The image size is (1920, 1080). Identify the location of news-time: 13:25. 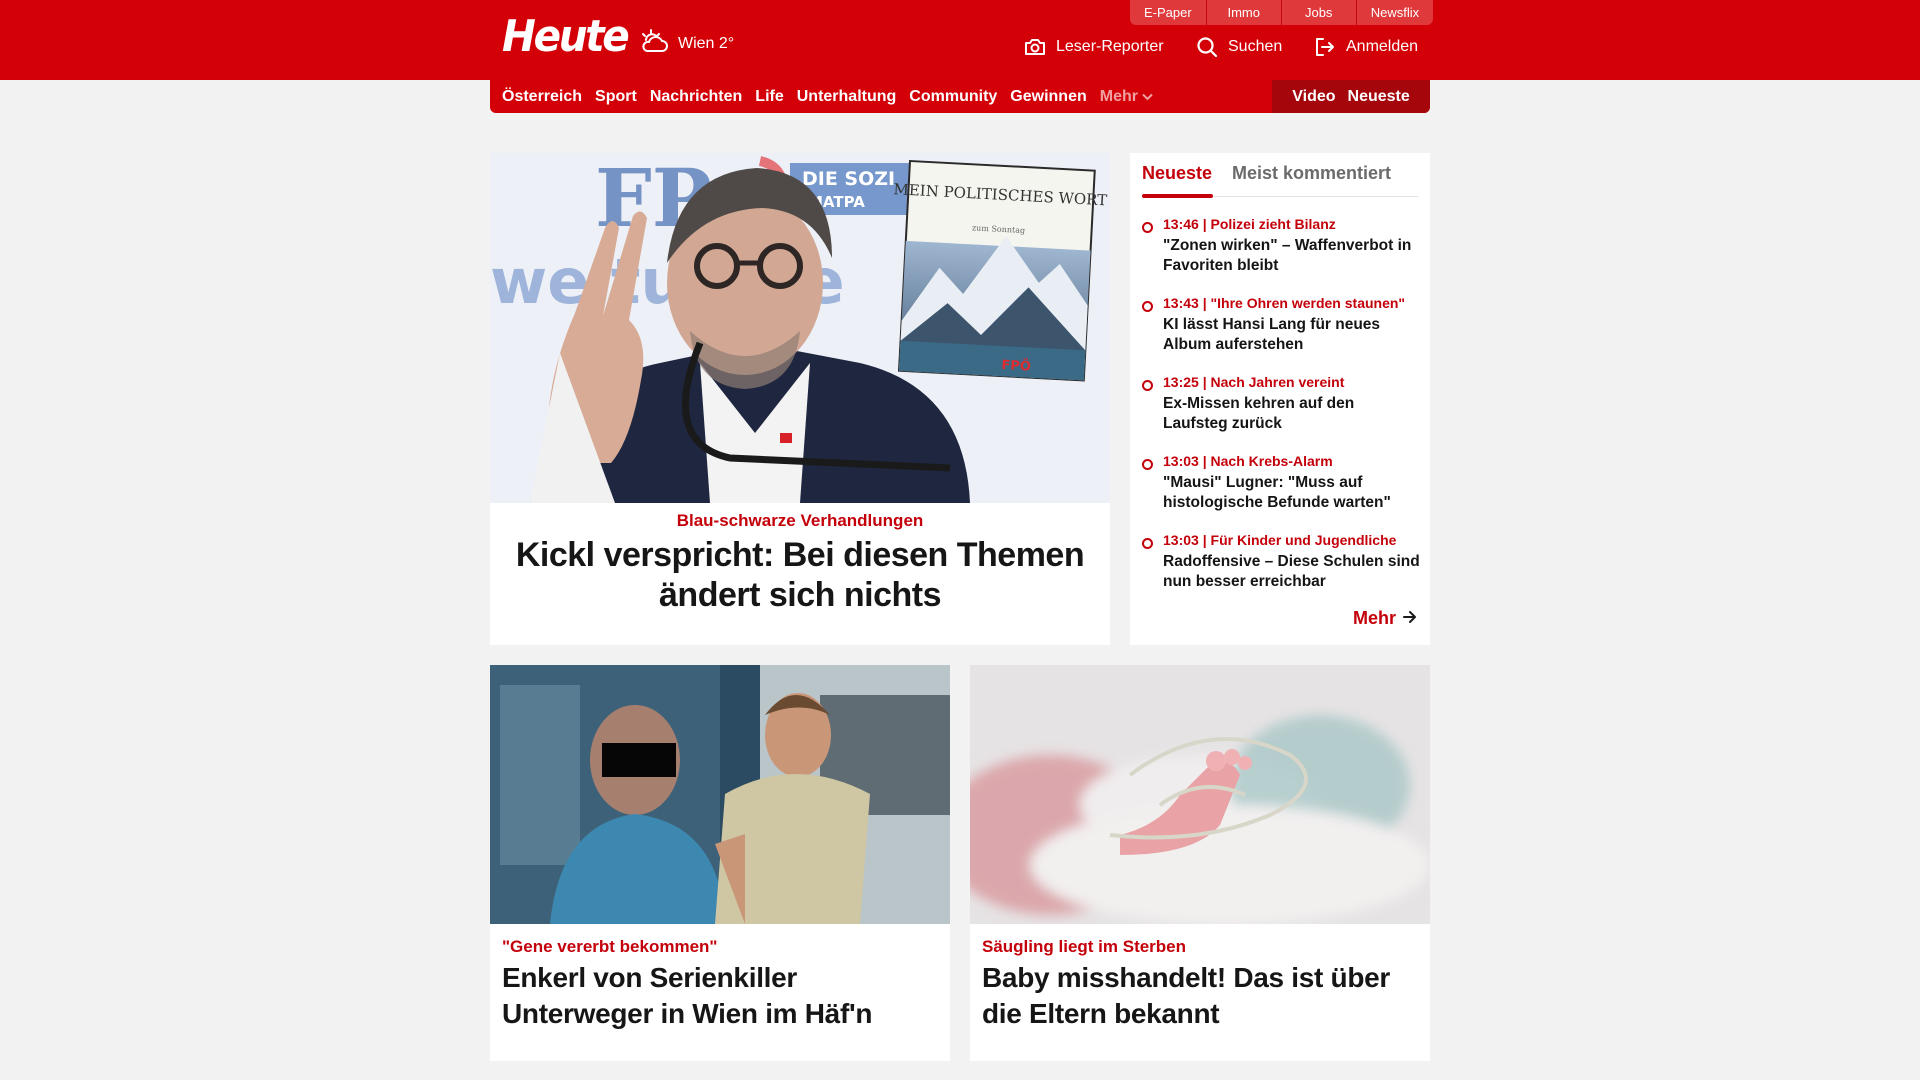
(1181, 382).